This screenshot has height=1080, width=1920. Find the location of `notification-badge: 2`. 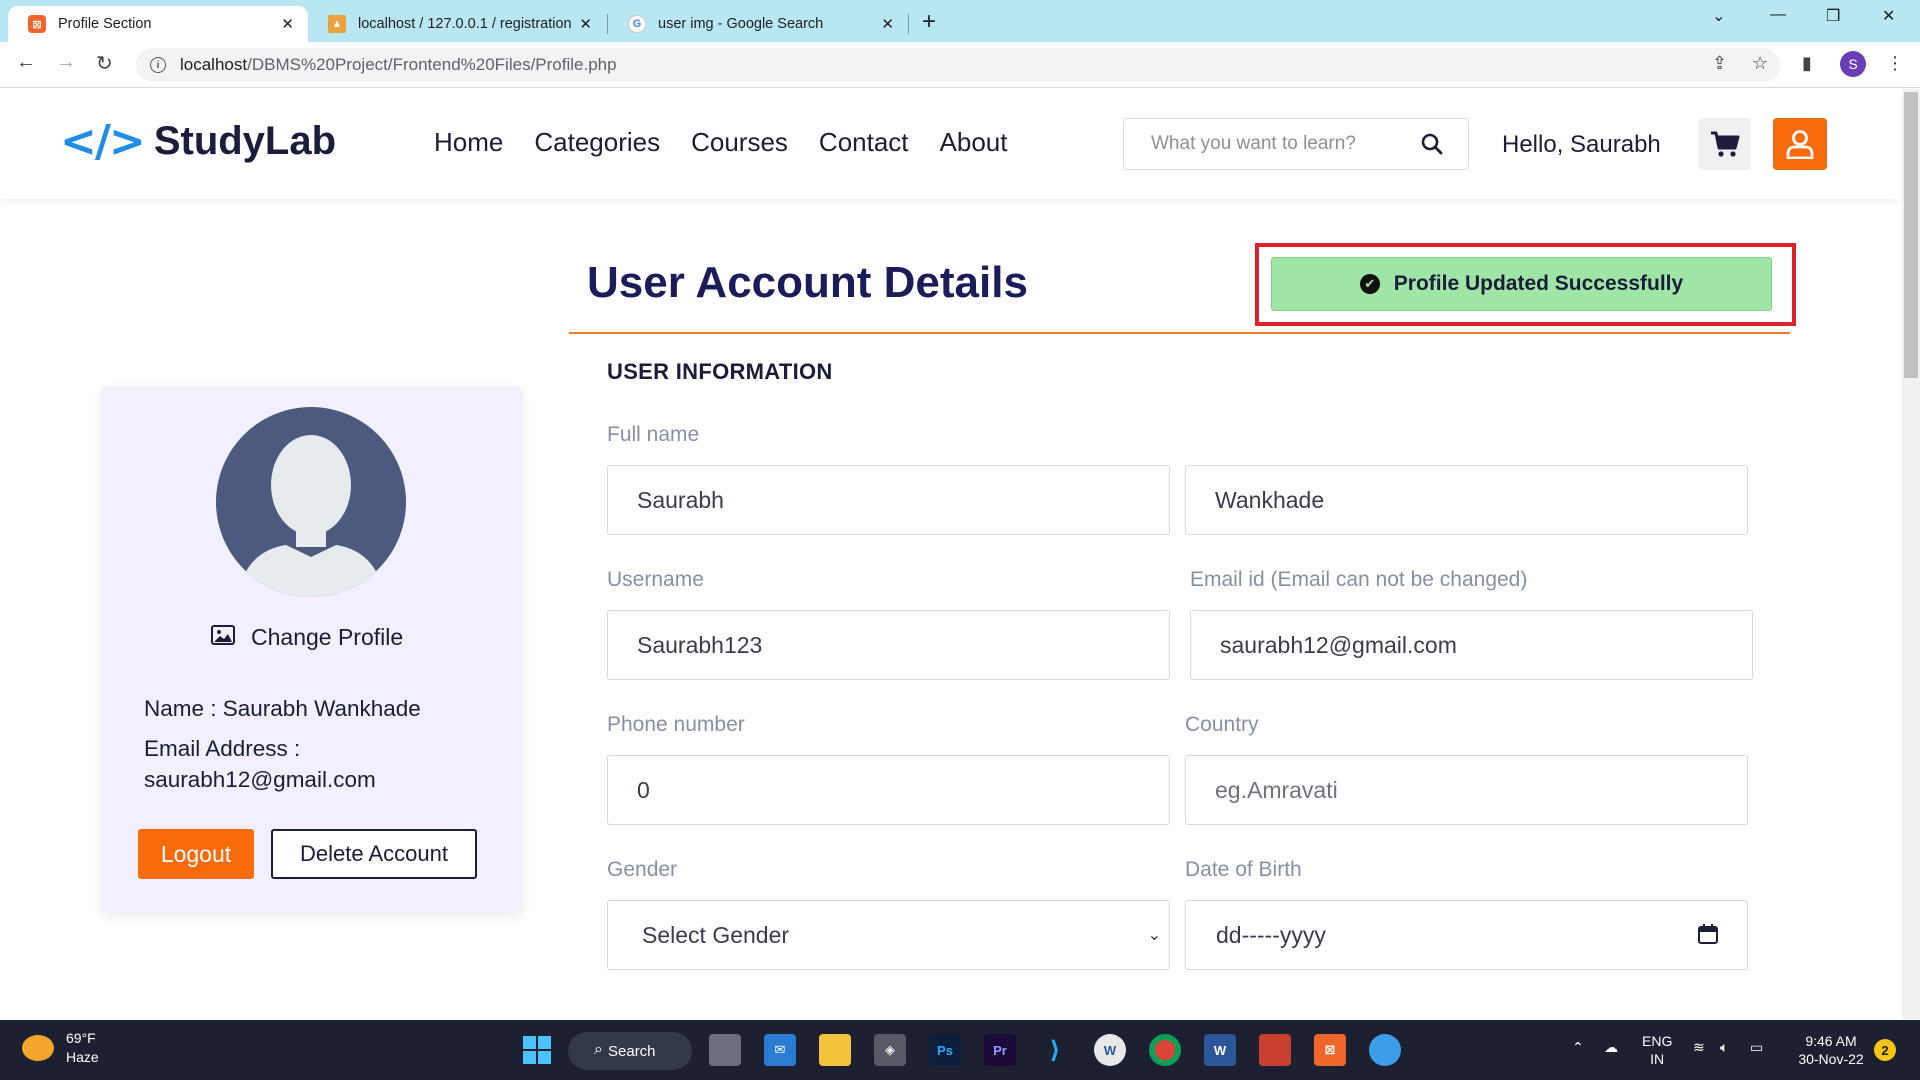

notification-badge: 2 is located at coordinates (1885, 1050).